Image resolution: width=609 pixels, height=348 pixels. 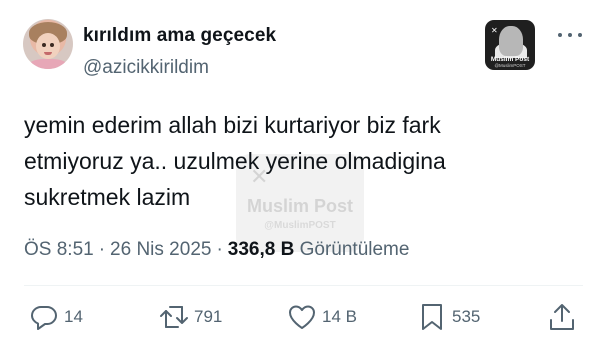 What do you see at coordinates (190, 317) in the screenshot?
I see `repost-button: 791` at bounding box center [190, 317].